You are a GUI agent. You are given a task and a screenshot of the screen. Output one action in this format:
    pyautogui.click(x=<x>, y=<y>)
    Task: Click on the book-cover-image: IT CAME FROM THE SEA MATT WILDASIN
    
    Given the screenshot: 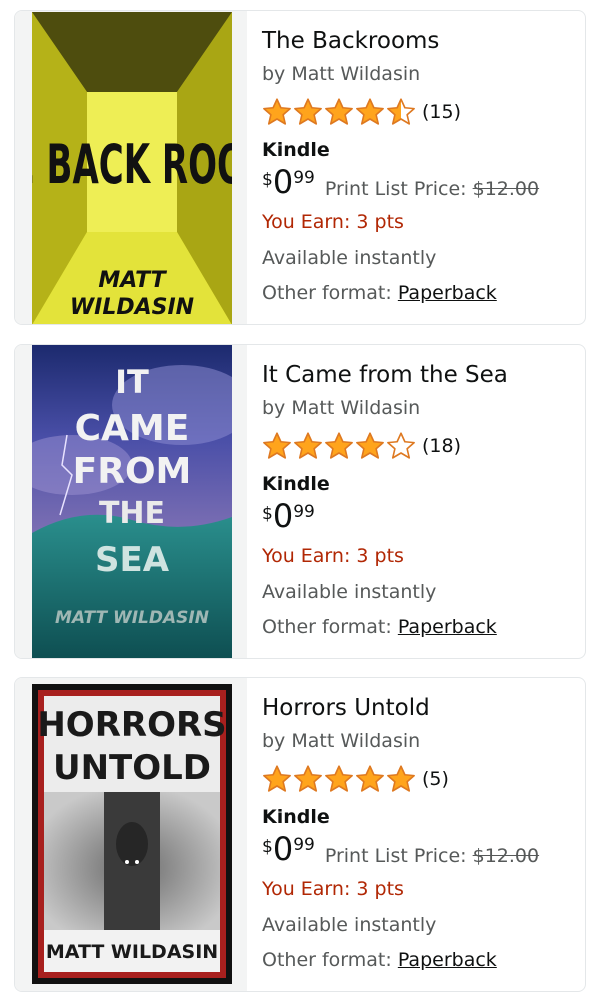 What is the action you would take?
    pyautogui.click(x=132, y=501)
    